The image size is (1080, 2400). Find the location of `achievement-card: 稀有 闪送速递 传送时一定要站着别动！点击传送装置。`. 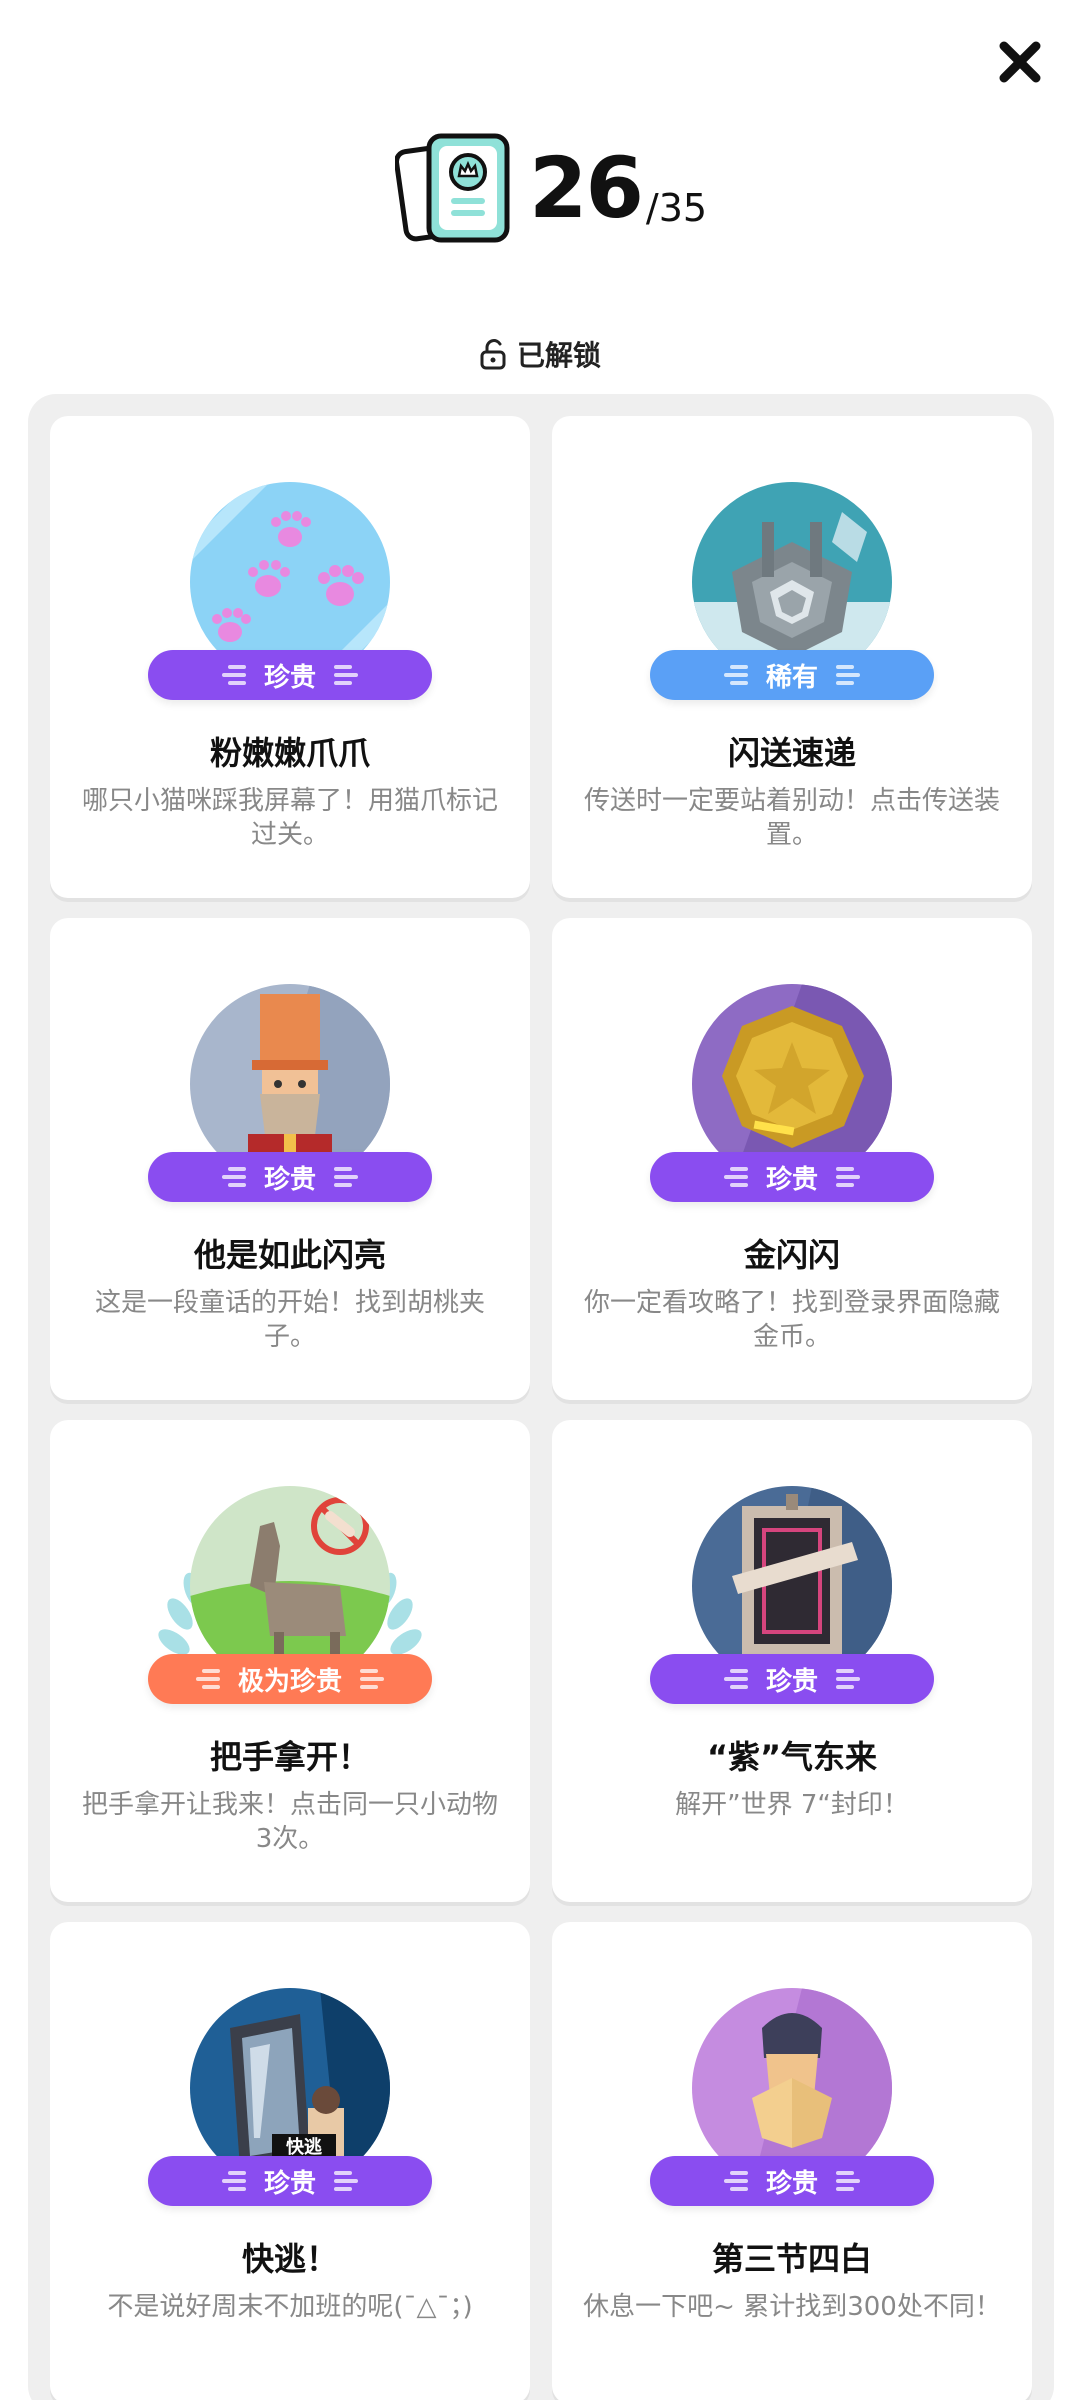

achievement-card: 稀有 闪送速递 传送时一定要站着别动！点击传送装置。 is located at coordinates (792, 657).